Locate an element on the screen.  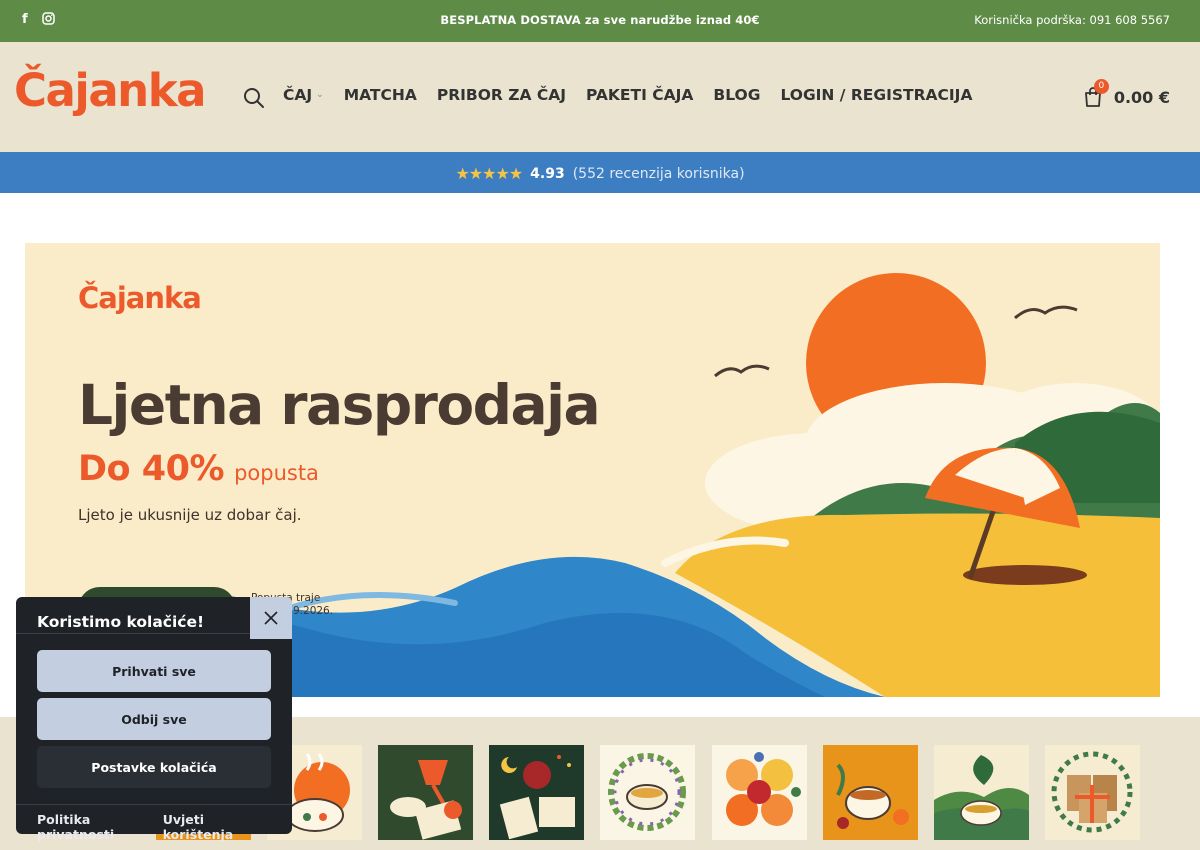
nav-item-label: PRIBOR ZA ČAJ is located at coordinates (501, 95).